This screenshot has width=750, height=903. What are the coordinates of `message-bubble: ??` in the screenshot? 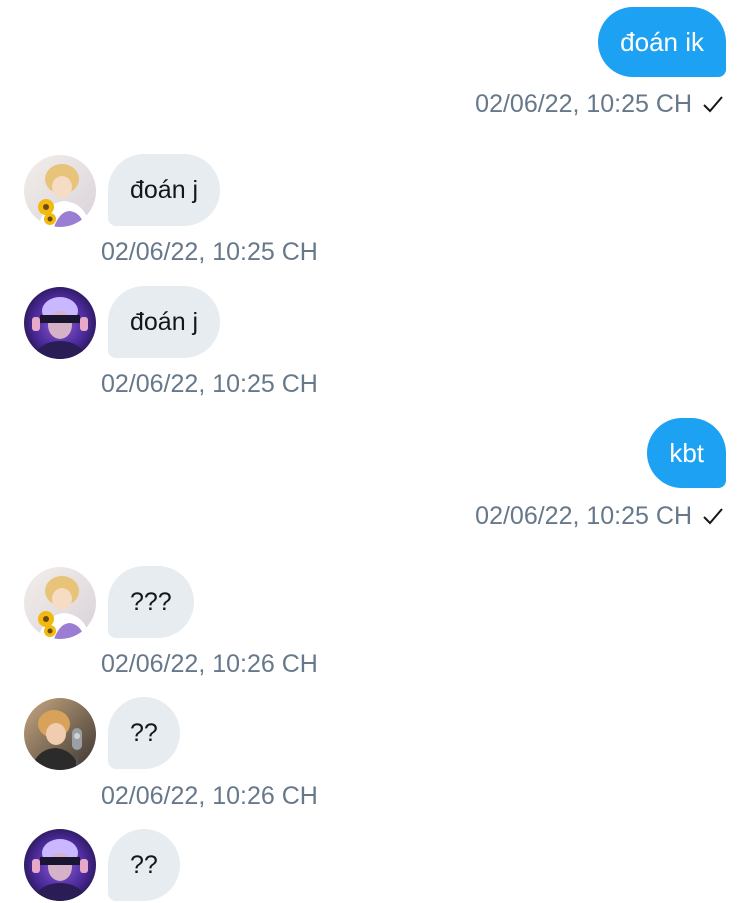 It's located at (144, 865).